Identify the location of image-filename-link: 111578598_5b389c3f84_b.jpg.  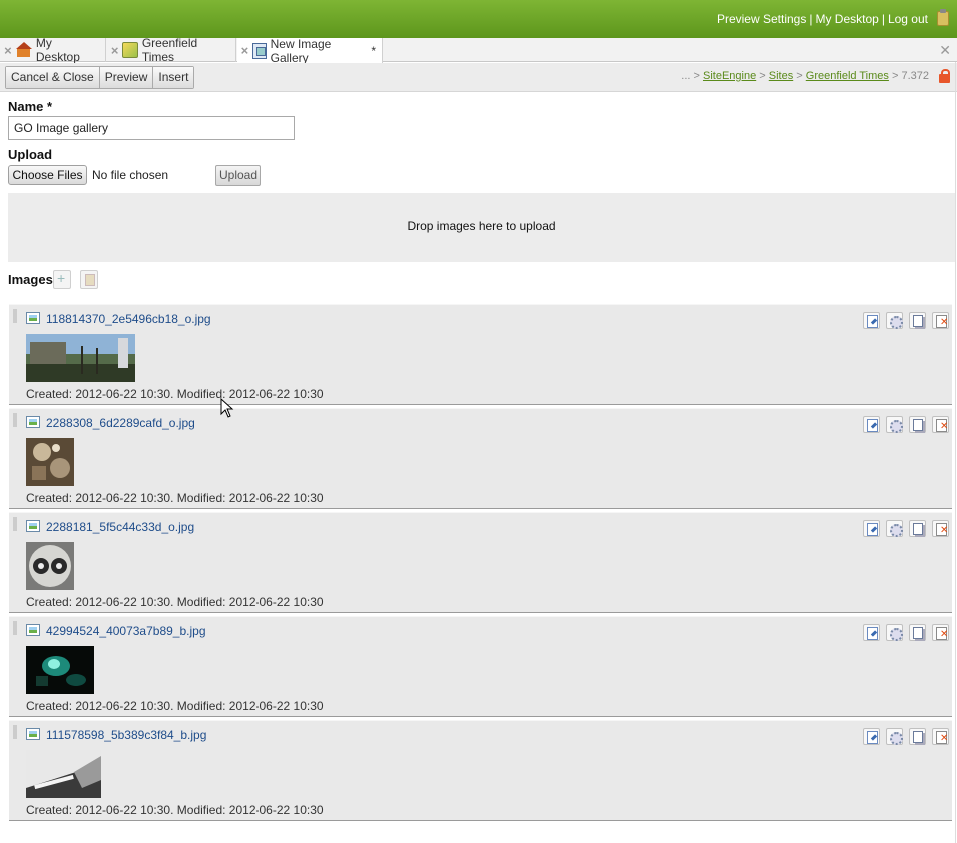
(126, 735).